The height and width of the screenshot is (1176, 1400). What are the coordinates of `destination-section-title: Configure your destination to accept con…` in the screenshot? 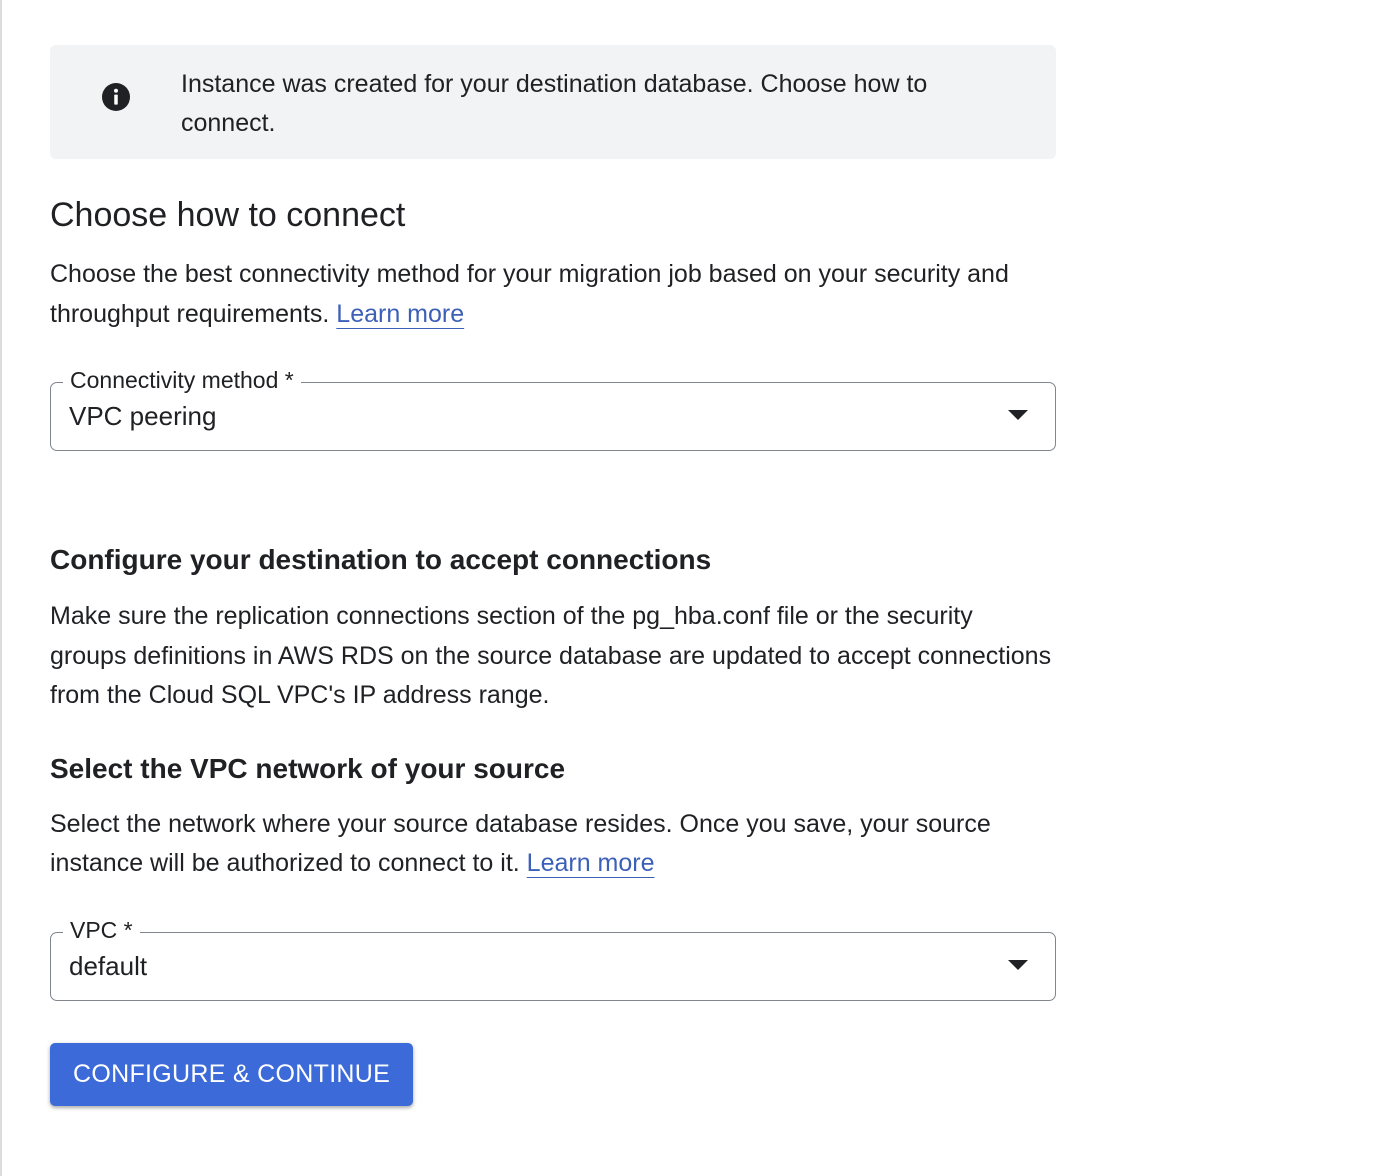 It's located at (381, 559).